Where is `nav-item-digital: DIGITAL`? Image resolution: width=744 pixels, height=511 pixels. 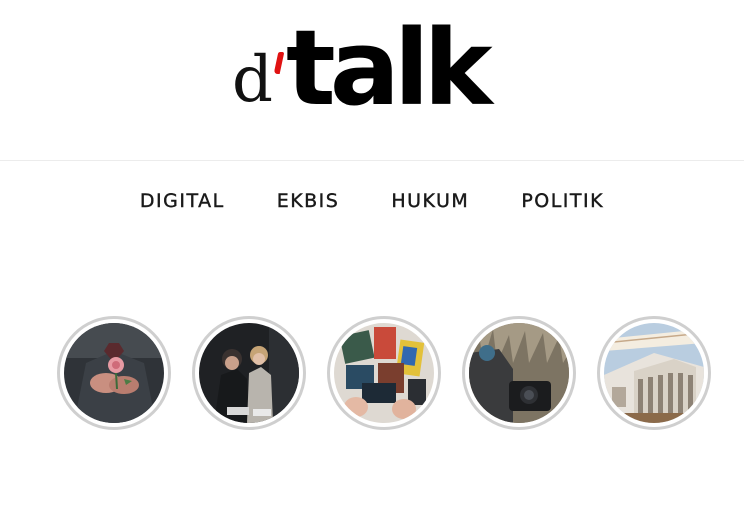
nav-item-digital: DIGITAL is located at coordinates (182, 205).